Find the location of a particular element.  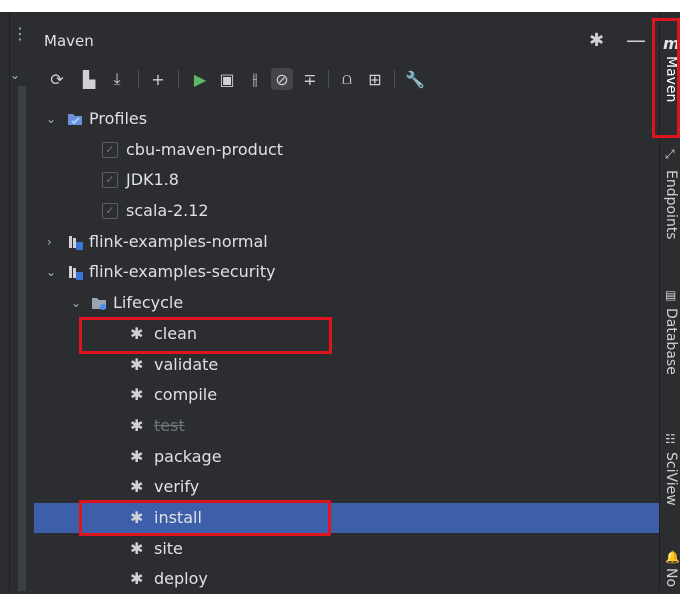

goal-test: ✱ test is located at coordinates (346, 426).